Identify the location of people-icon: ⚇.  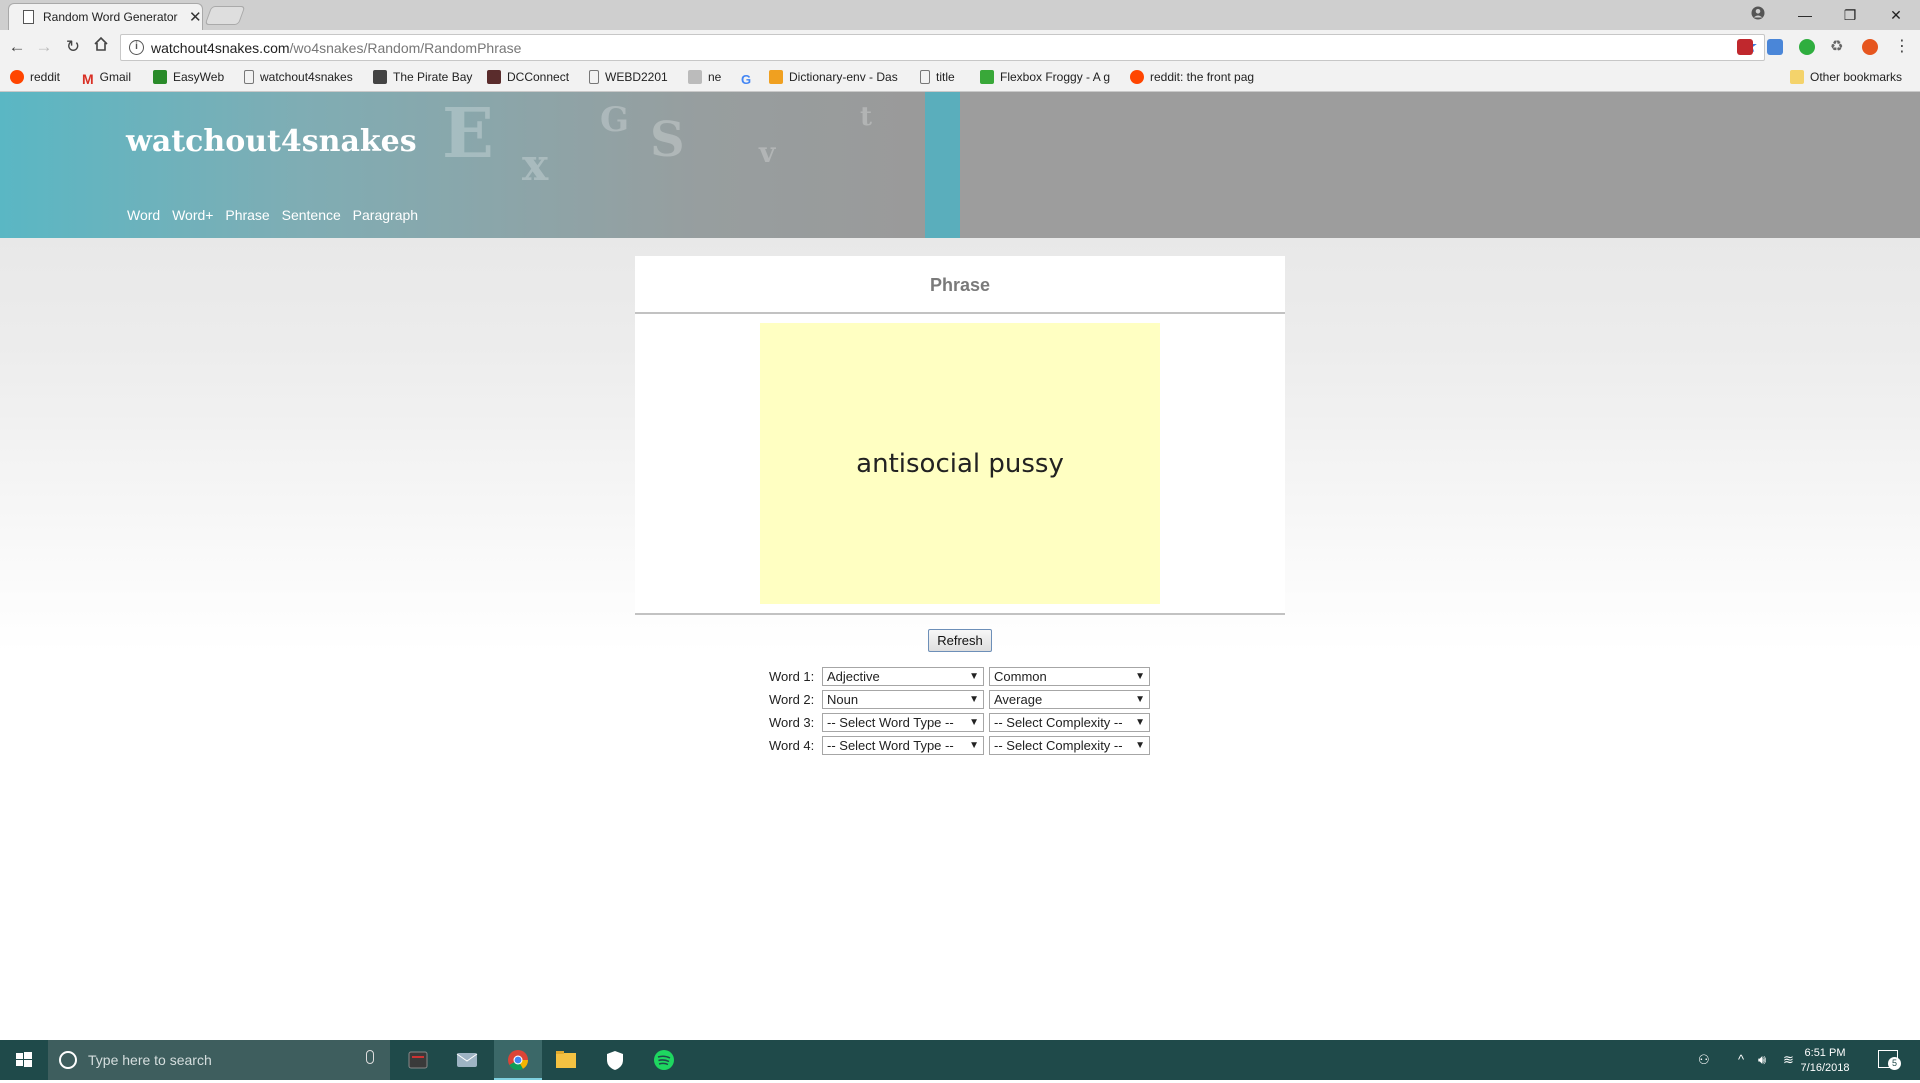
(1704, 1060).